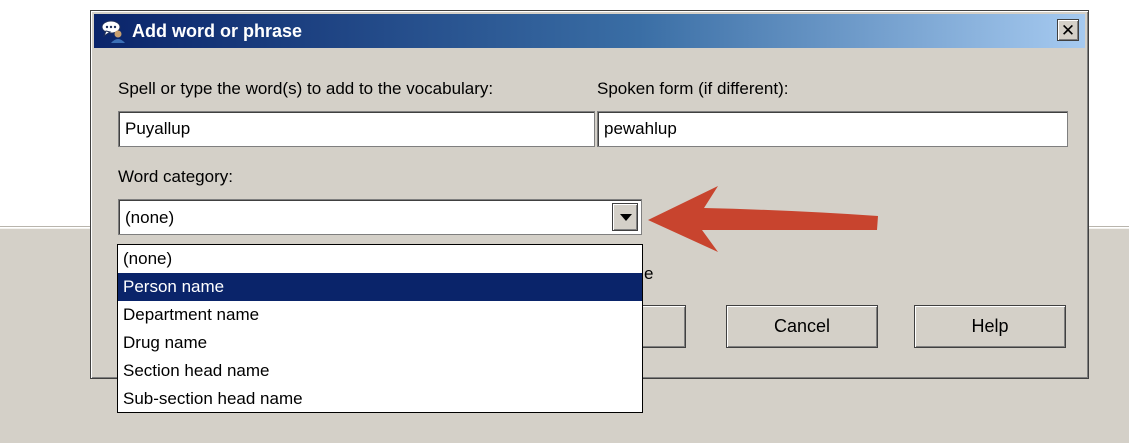  What do you see at coordinates (380, 287) in the screenshot?
I see `dropdown-option-selected: Person name` at bounding box center [380, 287].